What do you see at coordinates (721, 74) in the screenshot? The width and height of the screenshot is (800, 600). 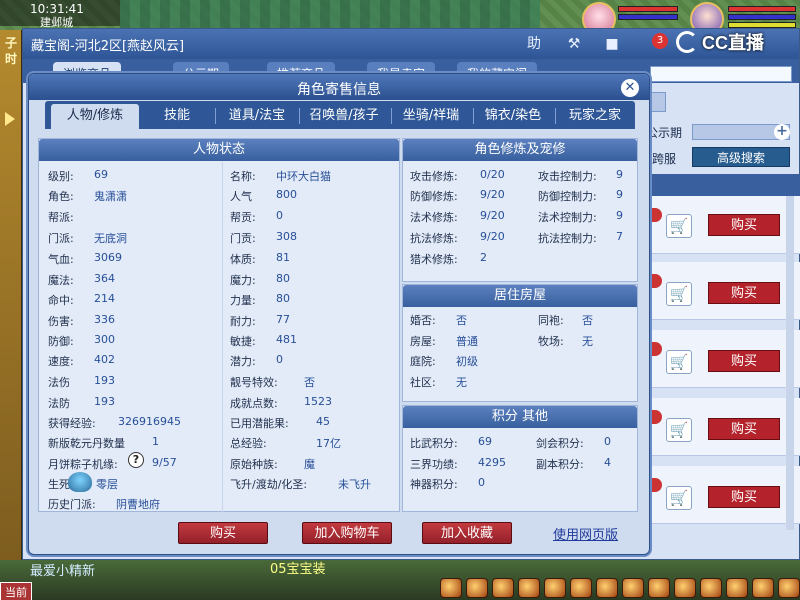 I see `shop-search-input` at bounding box center [721, 74].